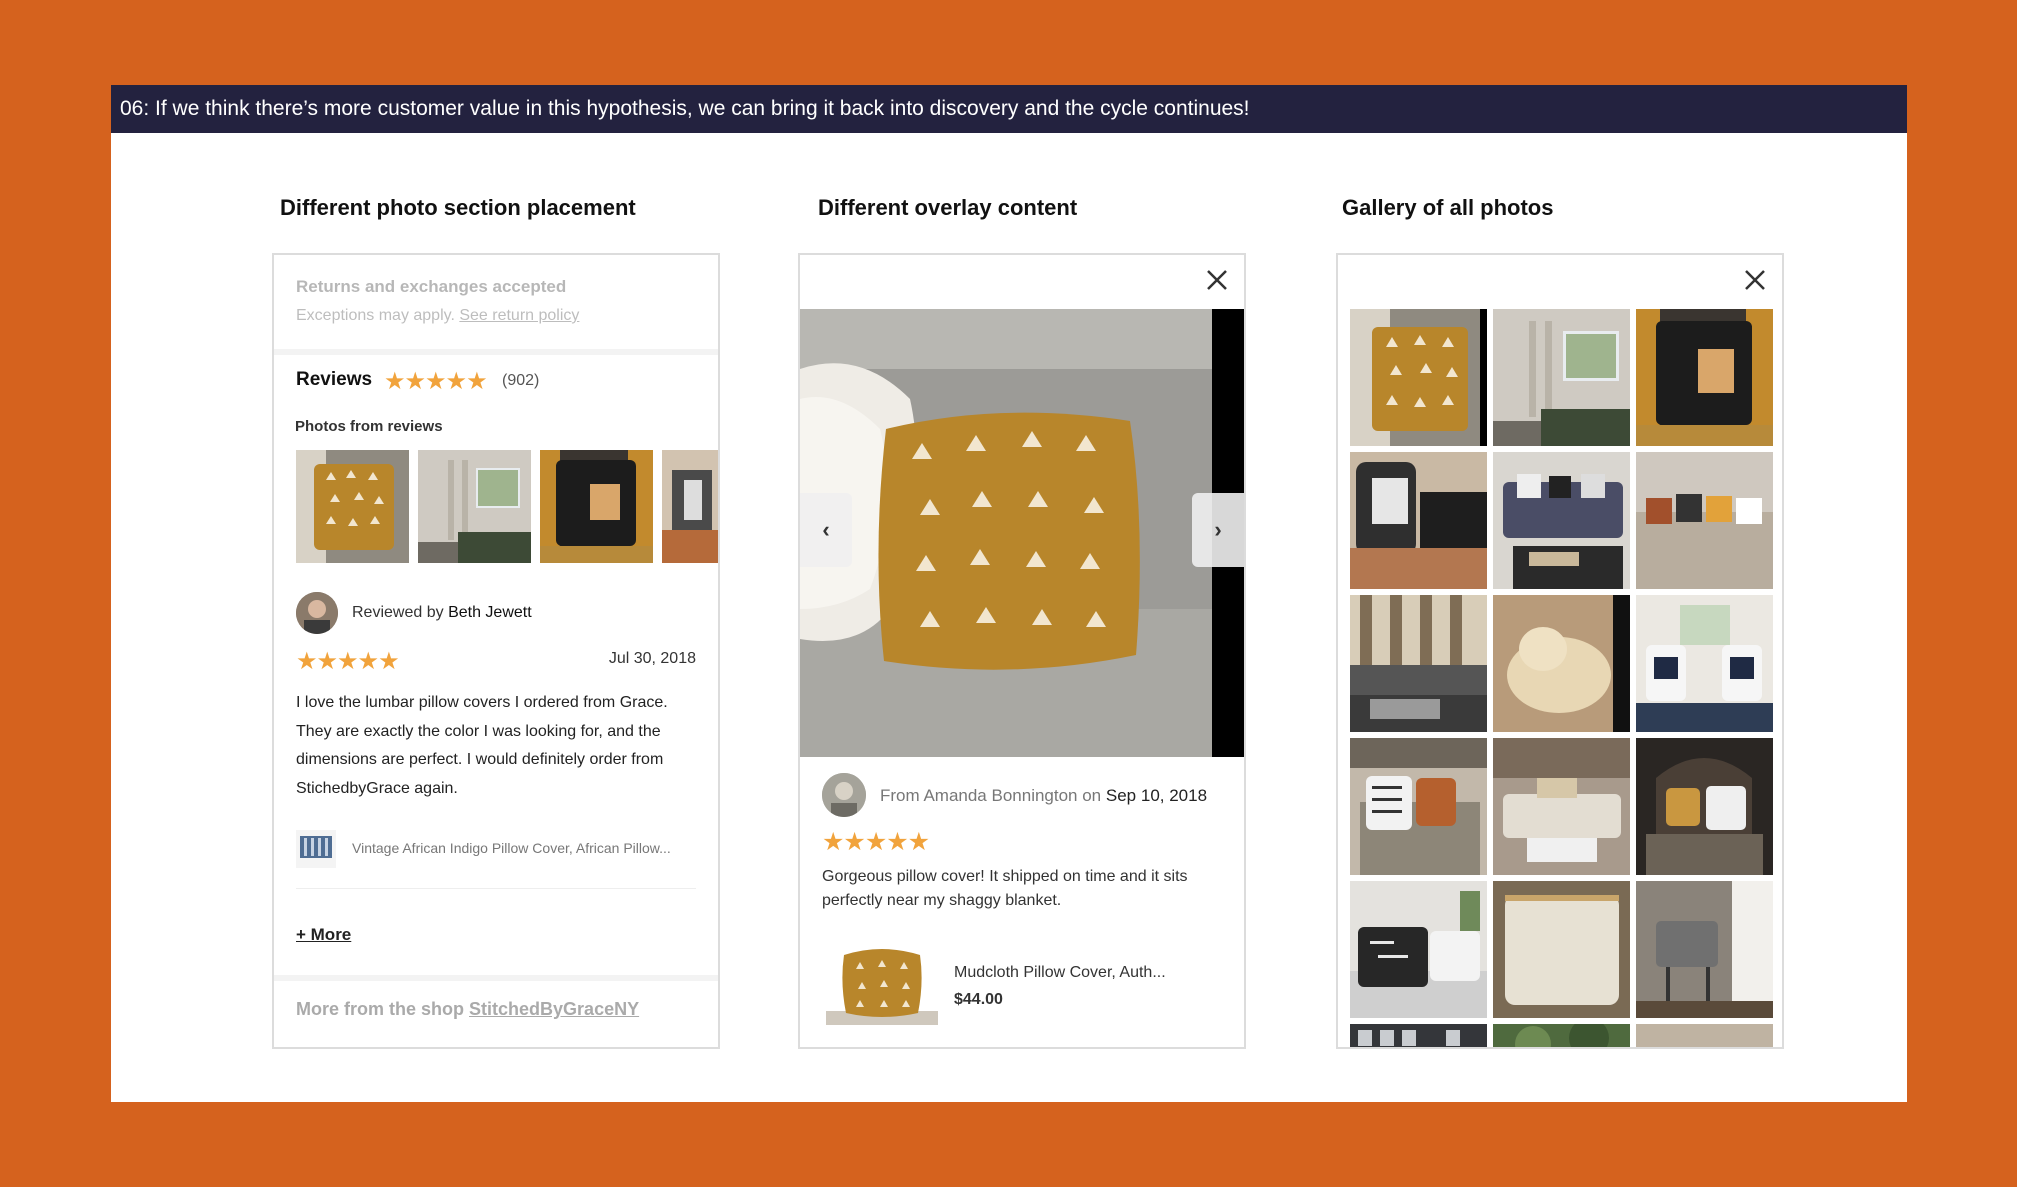 The height and width of the screenshot is (1187, 2017). What do you see at coordinates (520, 381) in the screenshot?
I see `review-count: (902)` at bounding box center [520, 381].